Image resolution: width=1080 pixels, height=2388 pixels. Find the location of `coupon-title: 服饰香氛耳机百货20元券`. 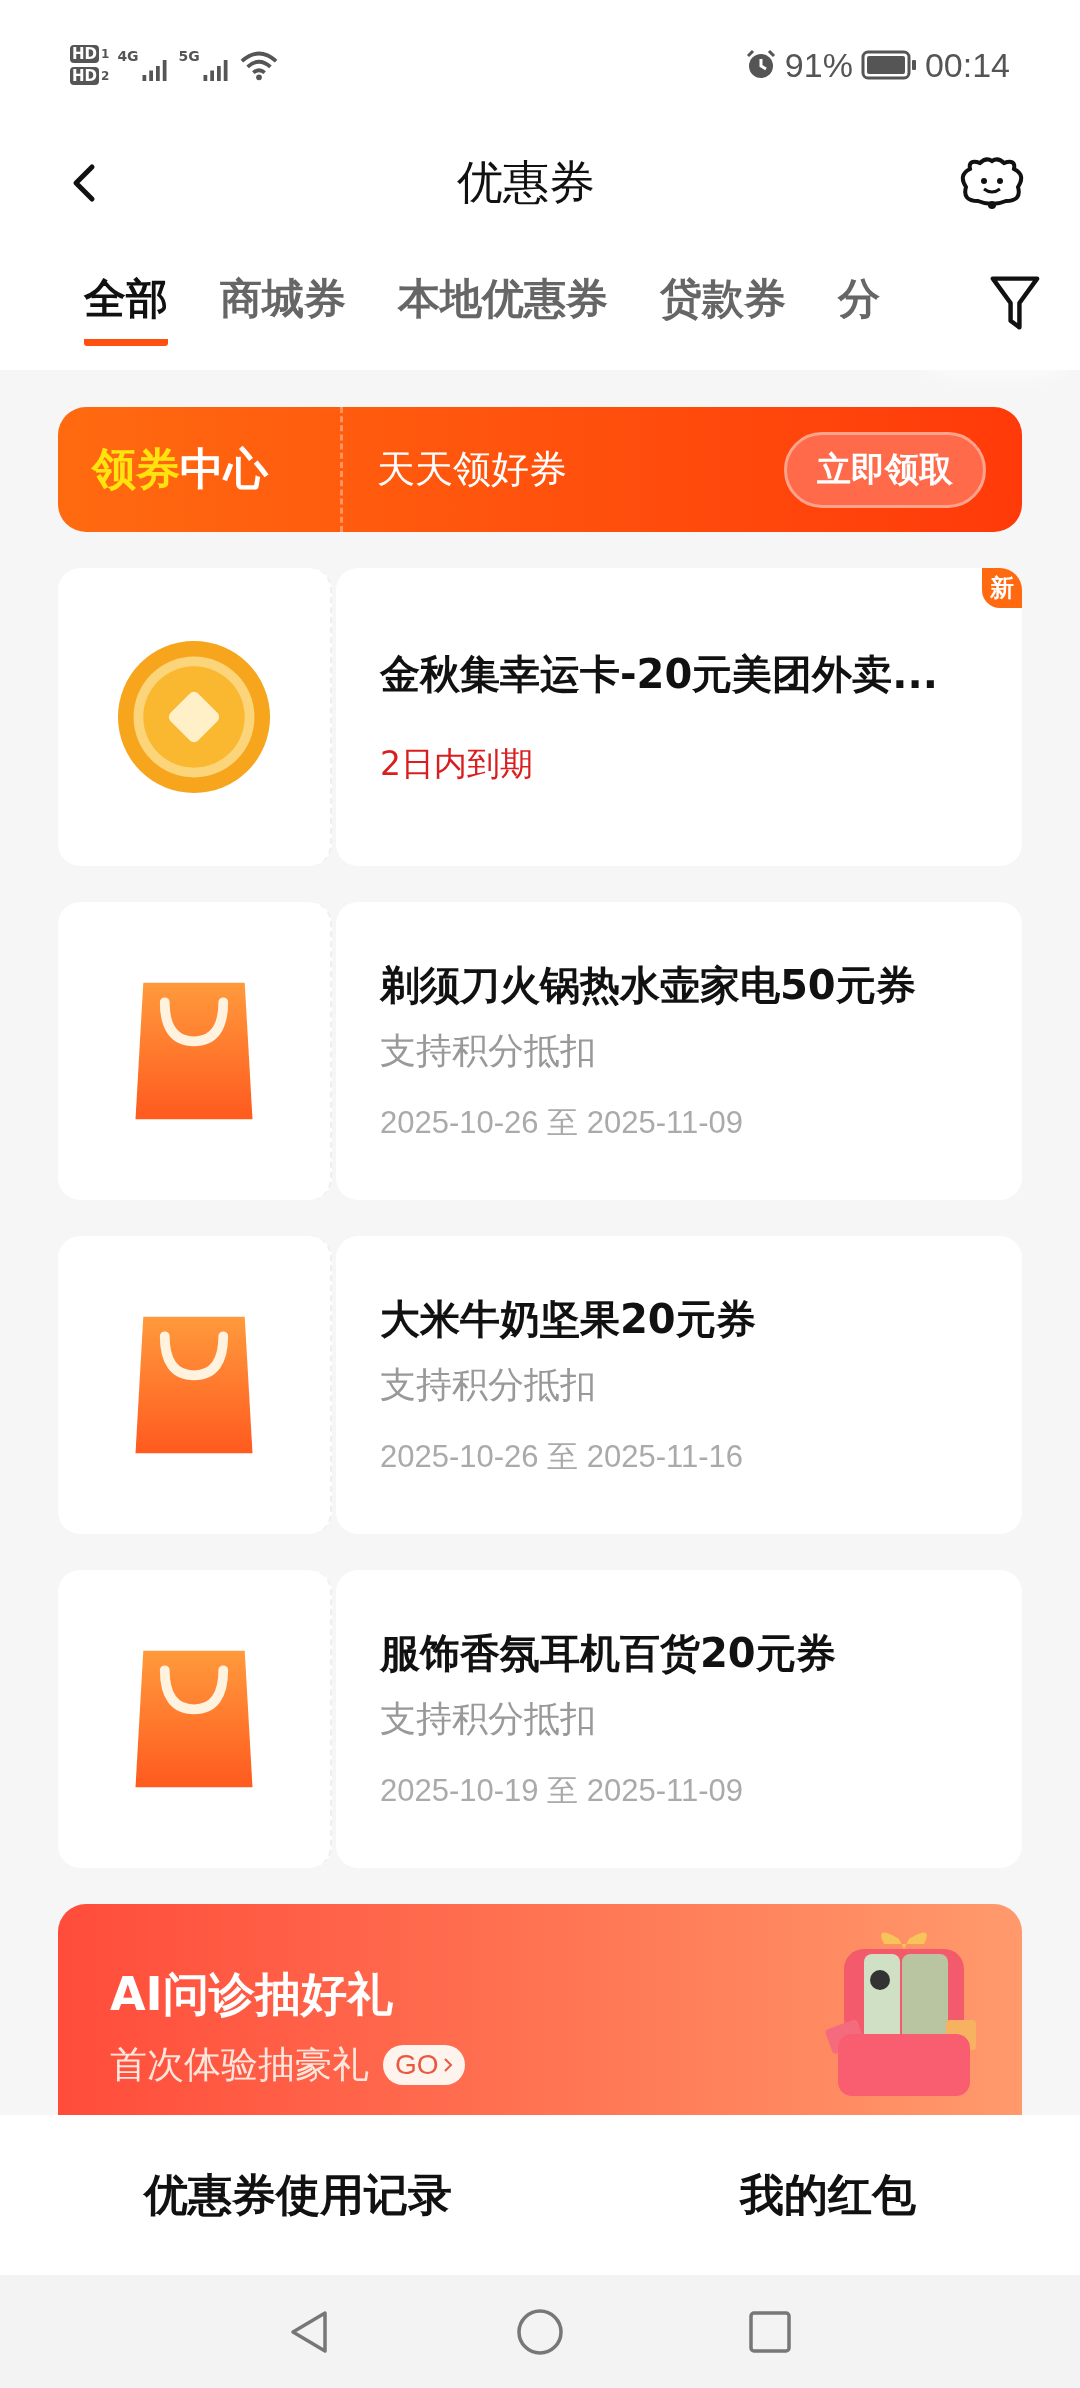

coupon-title: 服饰香氛耳机百货20元券 is located at coordinates (608, 1653).